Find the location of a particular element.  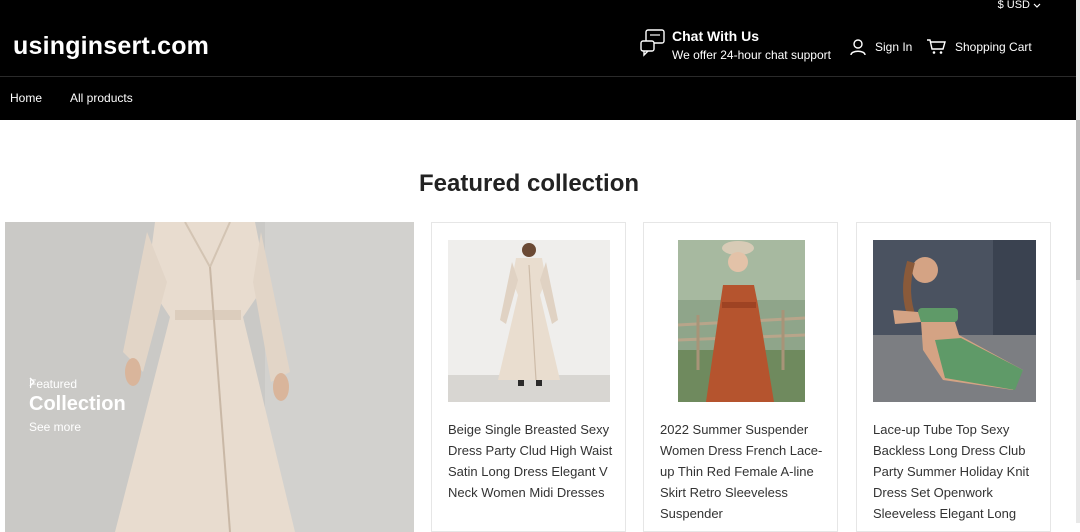

chat-subtitle: We offer 24-hour chat support is located at coordinates (751, 55).